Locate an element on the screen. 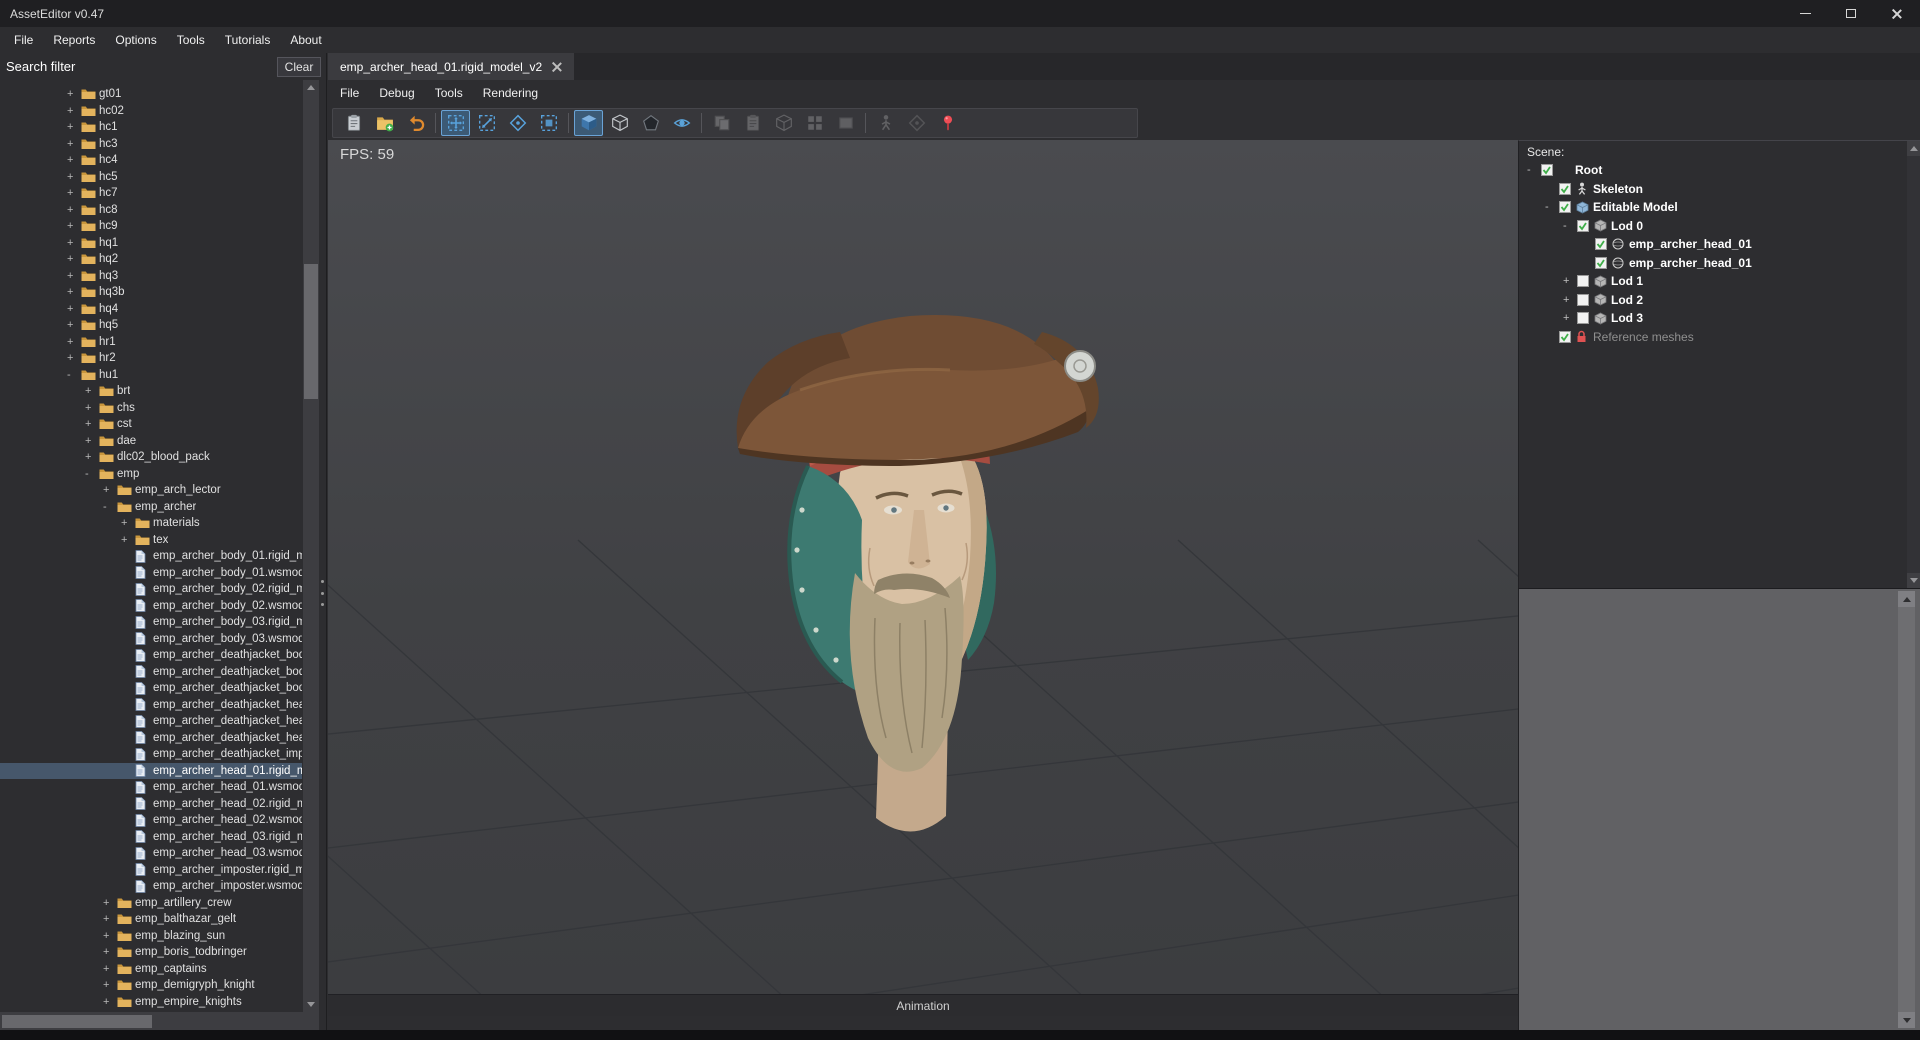  tree-item: emp_archer_deathjacket_head_01.wsmodel is located at coordinates (151, 721).